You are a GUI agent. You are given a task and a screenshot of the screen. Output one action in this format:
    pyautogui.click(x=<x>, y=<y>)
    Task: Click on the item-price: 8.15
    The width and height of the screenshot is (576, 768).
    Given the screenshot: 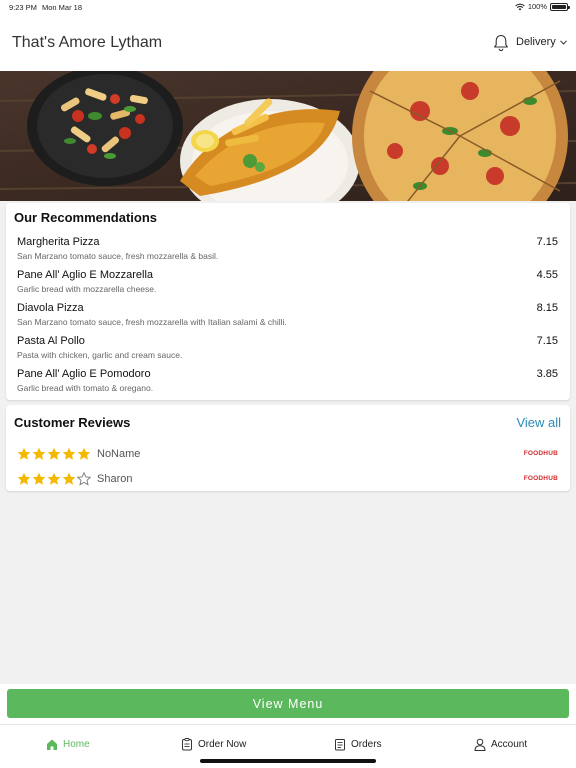 What is the action you would take?
    pyautogui.click(x=547, y=308)
    